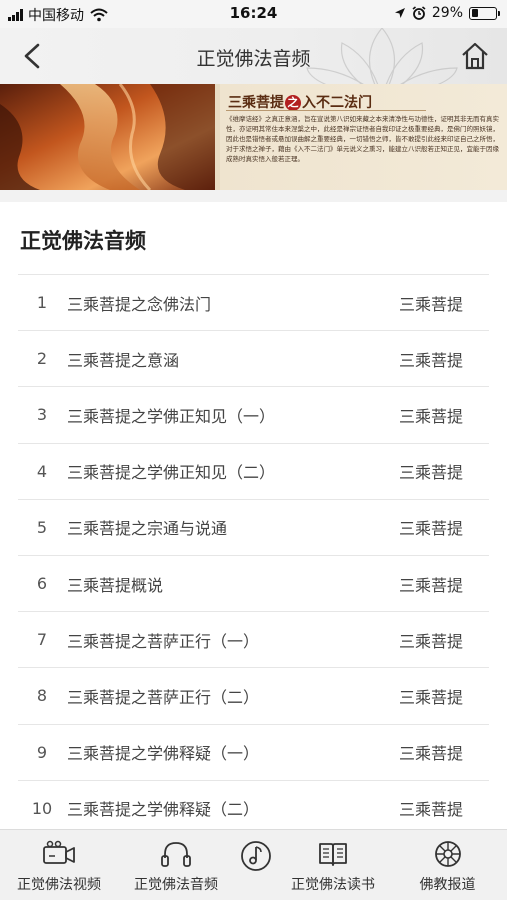 This screenshot has height=900, width=507. Describe the element at coordinates (253, 14) in the screenshot. I see `status-bar: 中国移动 16:24 29%` at that location.